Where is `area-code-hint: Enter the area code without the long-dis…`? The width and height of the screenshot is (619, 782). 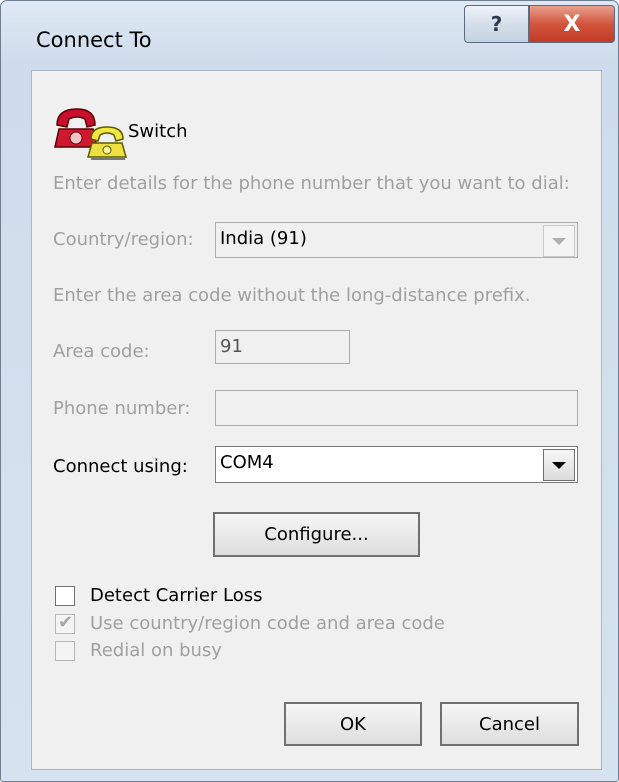
area-code-hint: Enter the area code without the long-dis… is located at coordinates (292, 295).